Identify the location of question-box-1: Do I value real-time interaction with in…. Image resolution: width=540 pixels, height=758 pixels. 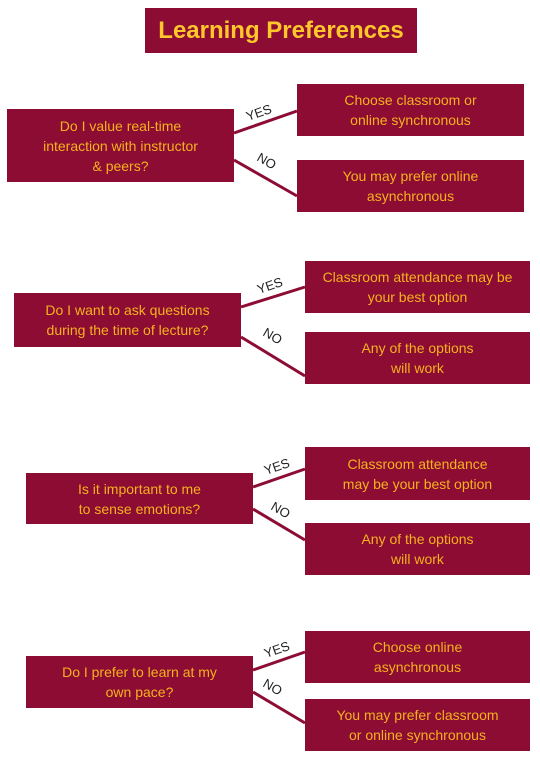
(120, 145).